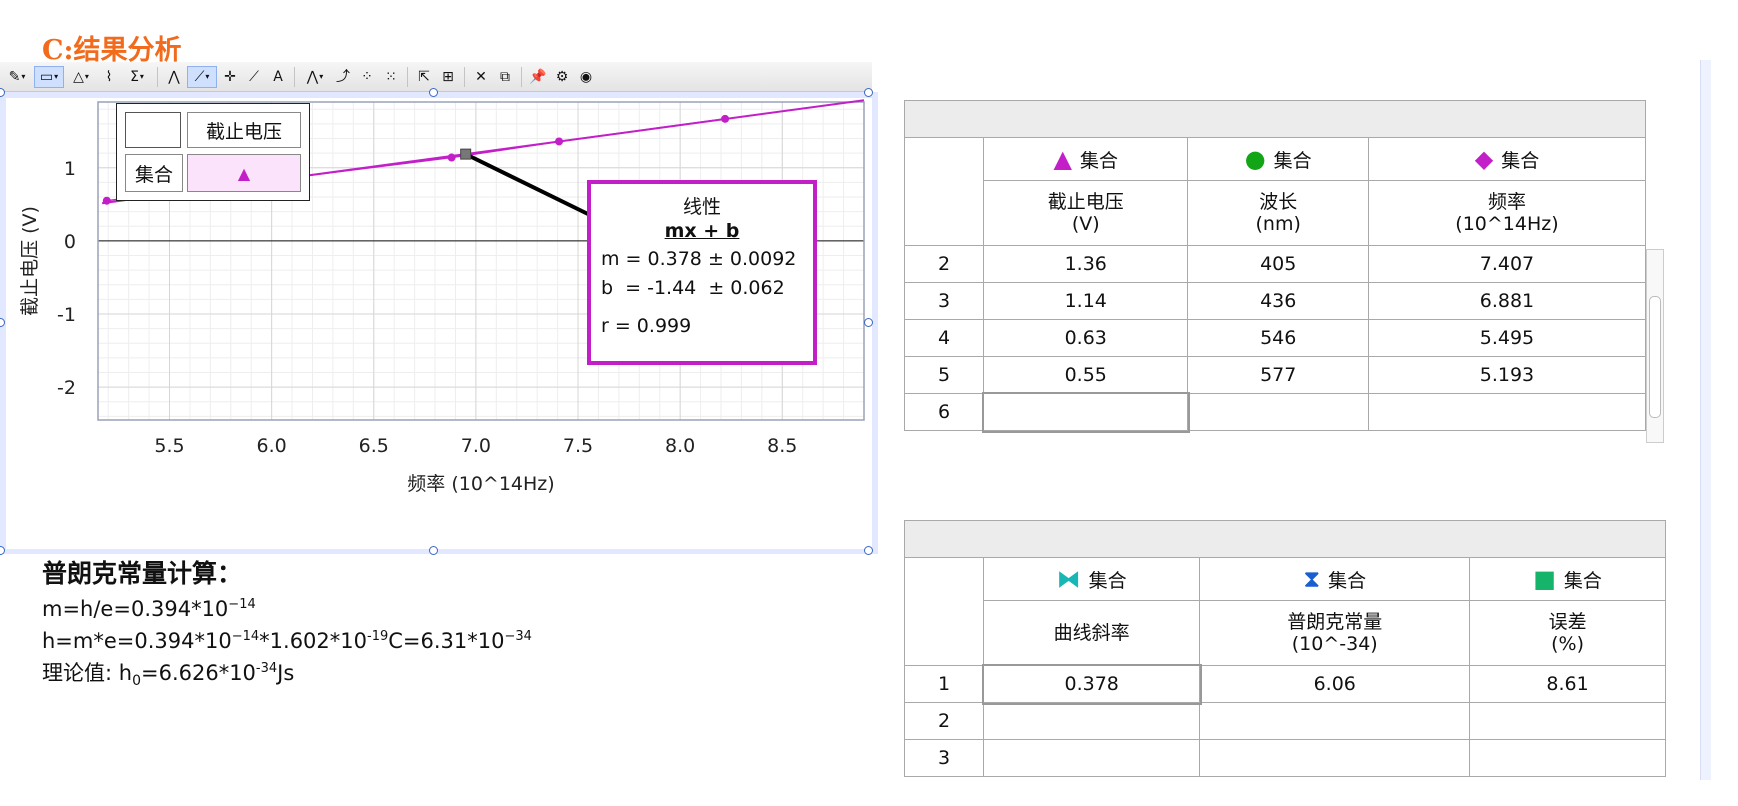 The height and width of the screenshot is (806, 1738). I want to click on fft-icon: ⋀ ▾, so click(315, 77).